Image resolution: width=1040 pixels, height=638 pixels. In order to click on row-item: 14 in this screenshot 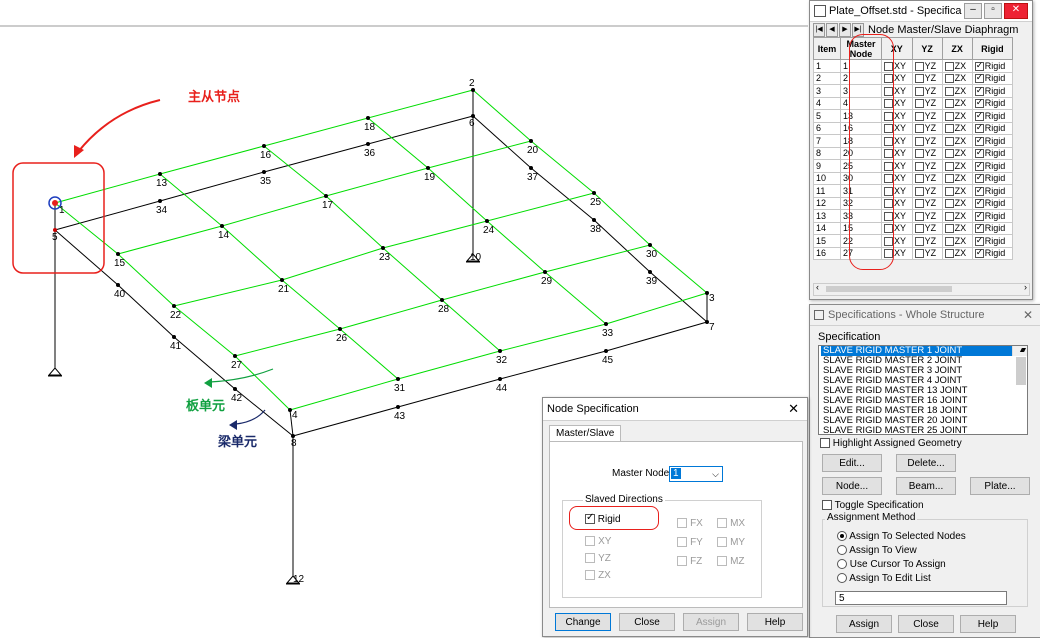, I will do `click(827, 228)`.